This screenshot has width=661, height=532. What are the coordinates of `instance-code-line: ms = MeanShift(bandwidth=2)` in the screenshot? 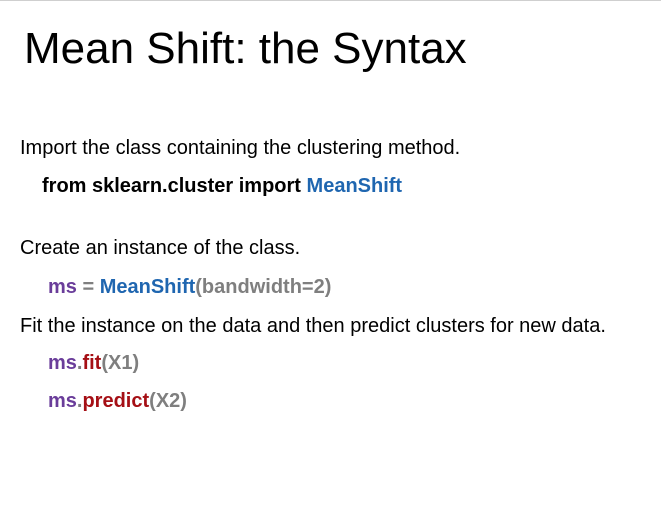 It's located at (189, 287).